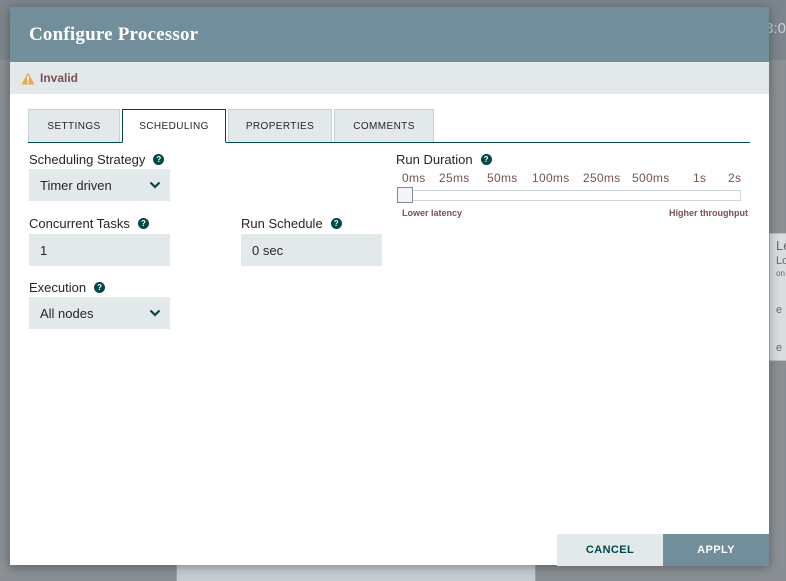 This screenshot has width=786, height=581. I want to click on run-duration-label-text: Run Duration, so click(434, 159).